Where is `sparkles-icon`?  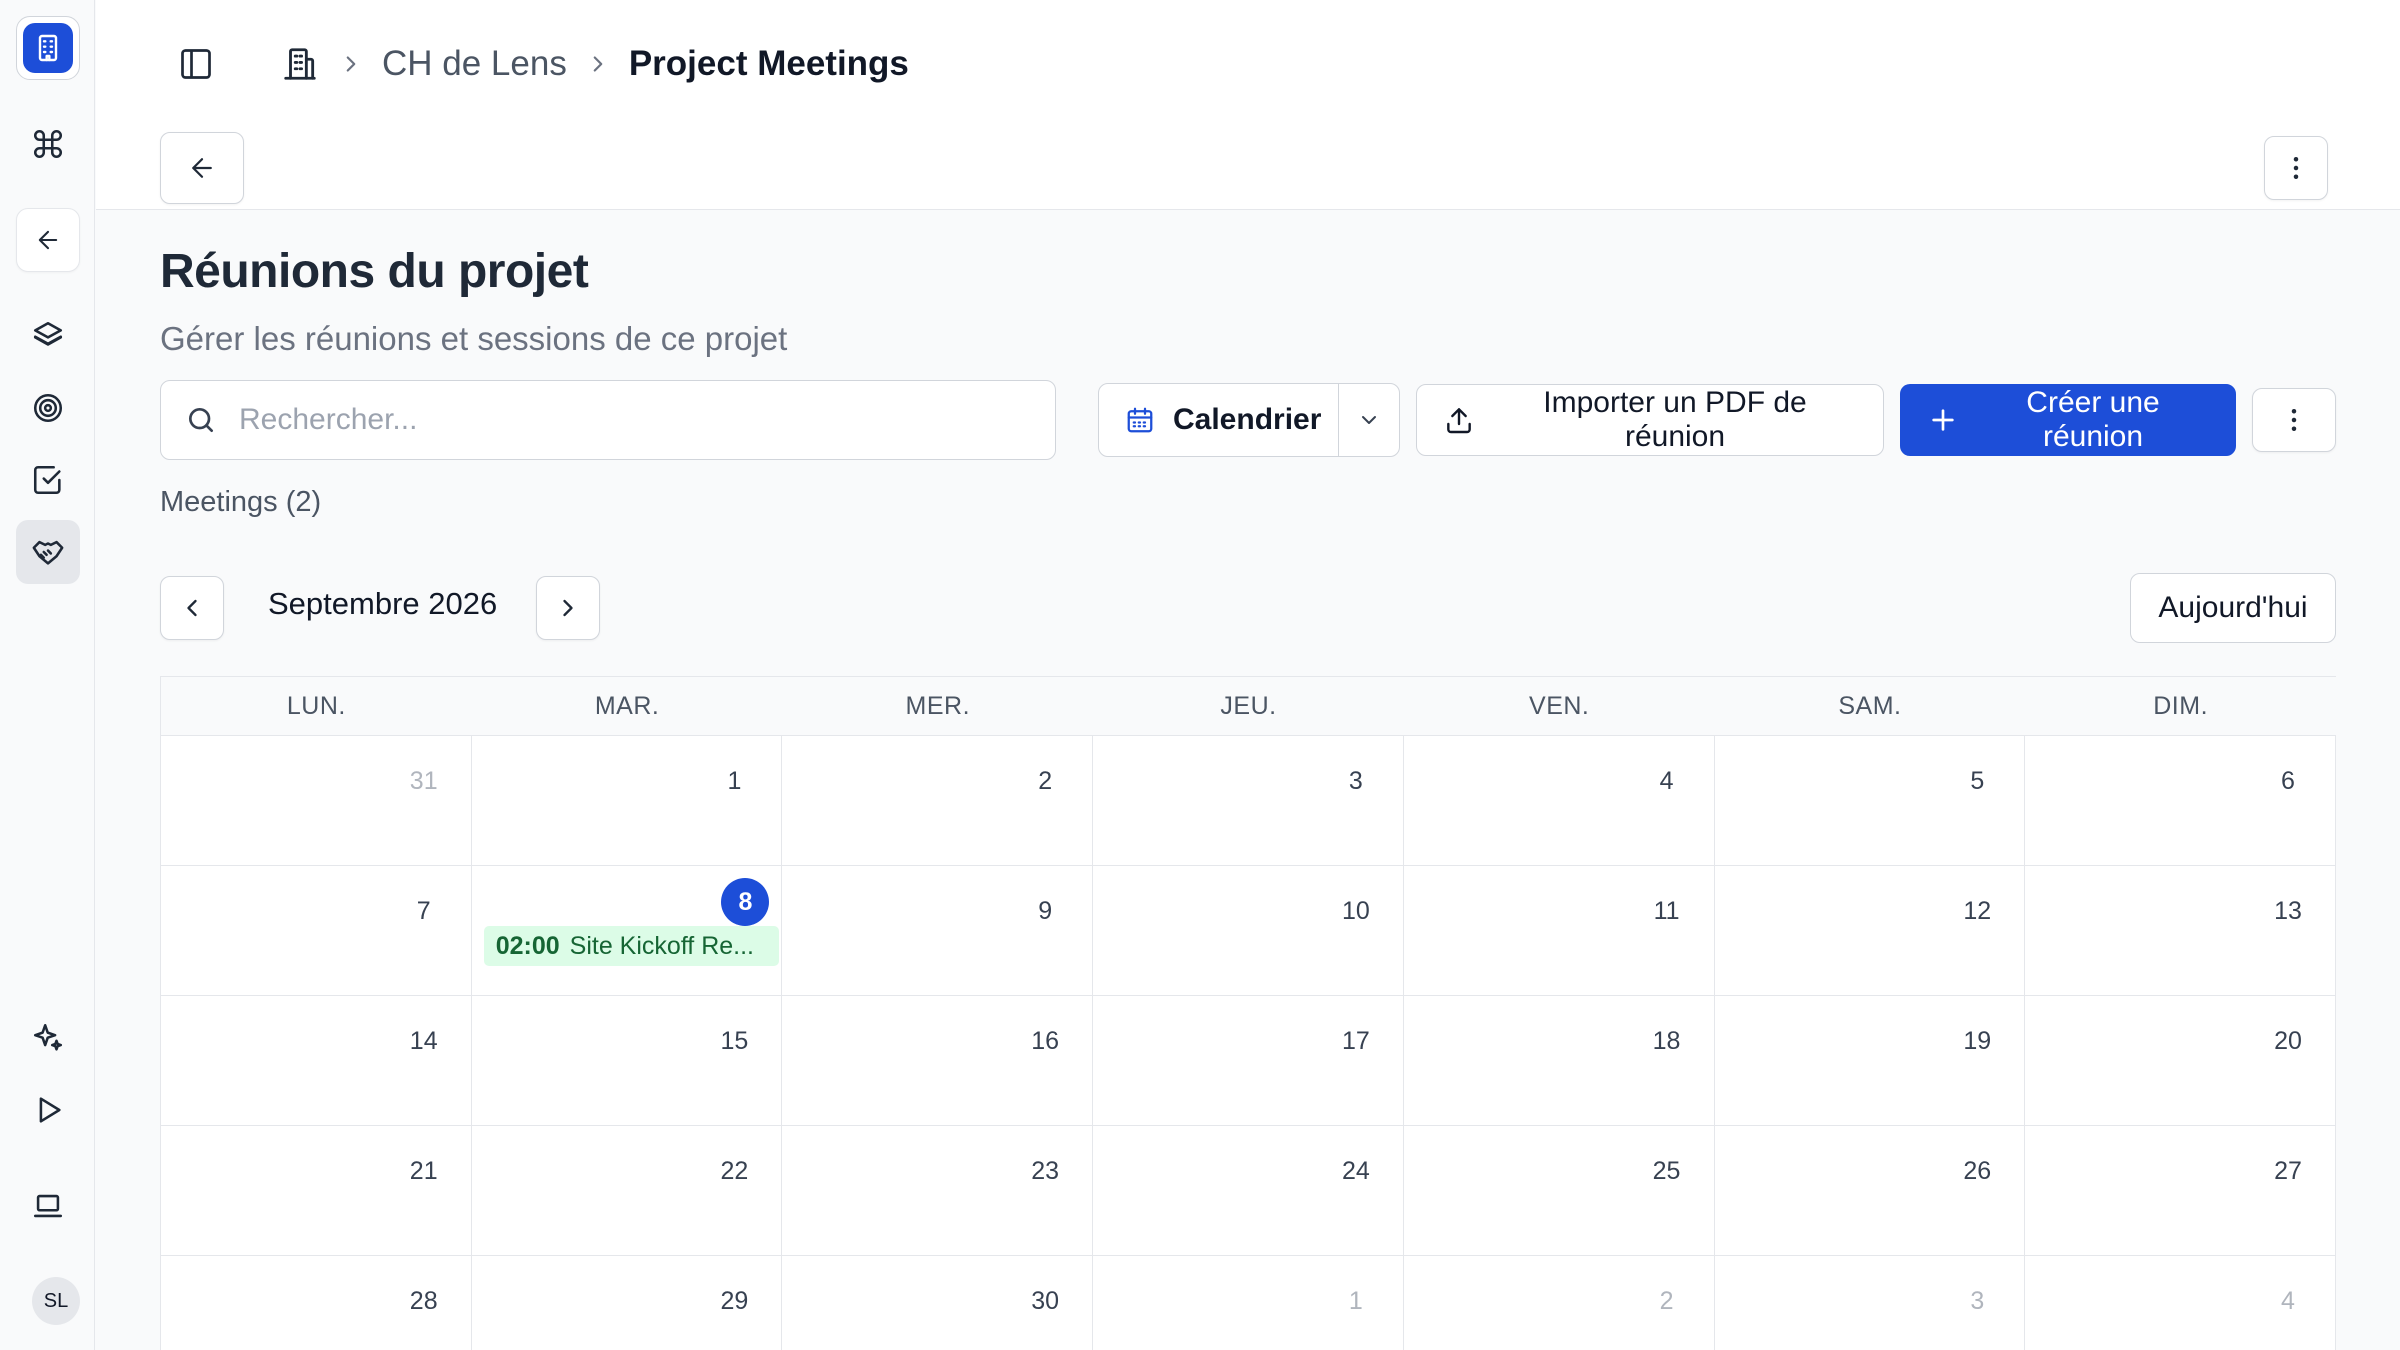 sparkles-icon is located at coordinates (48, 1038).